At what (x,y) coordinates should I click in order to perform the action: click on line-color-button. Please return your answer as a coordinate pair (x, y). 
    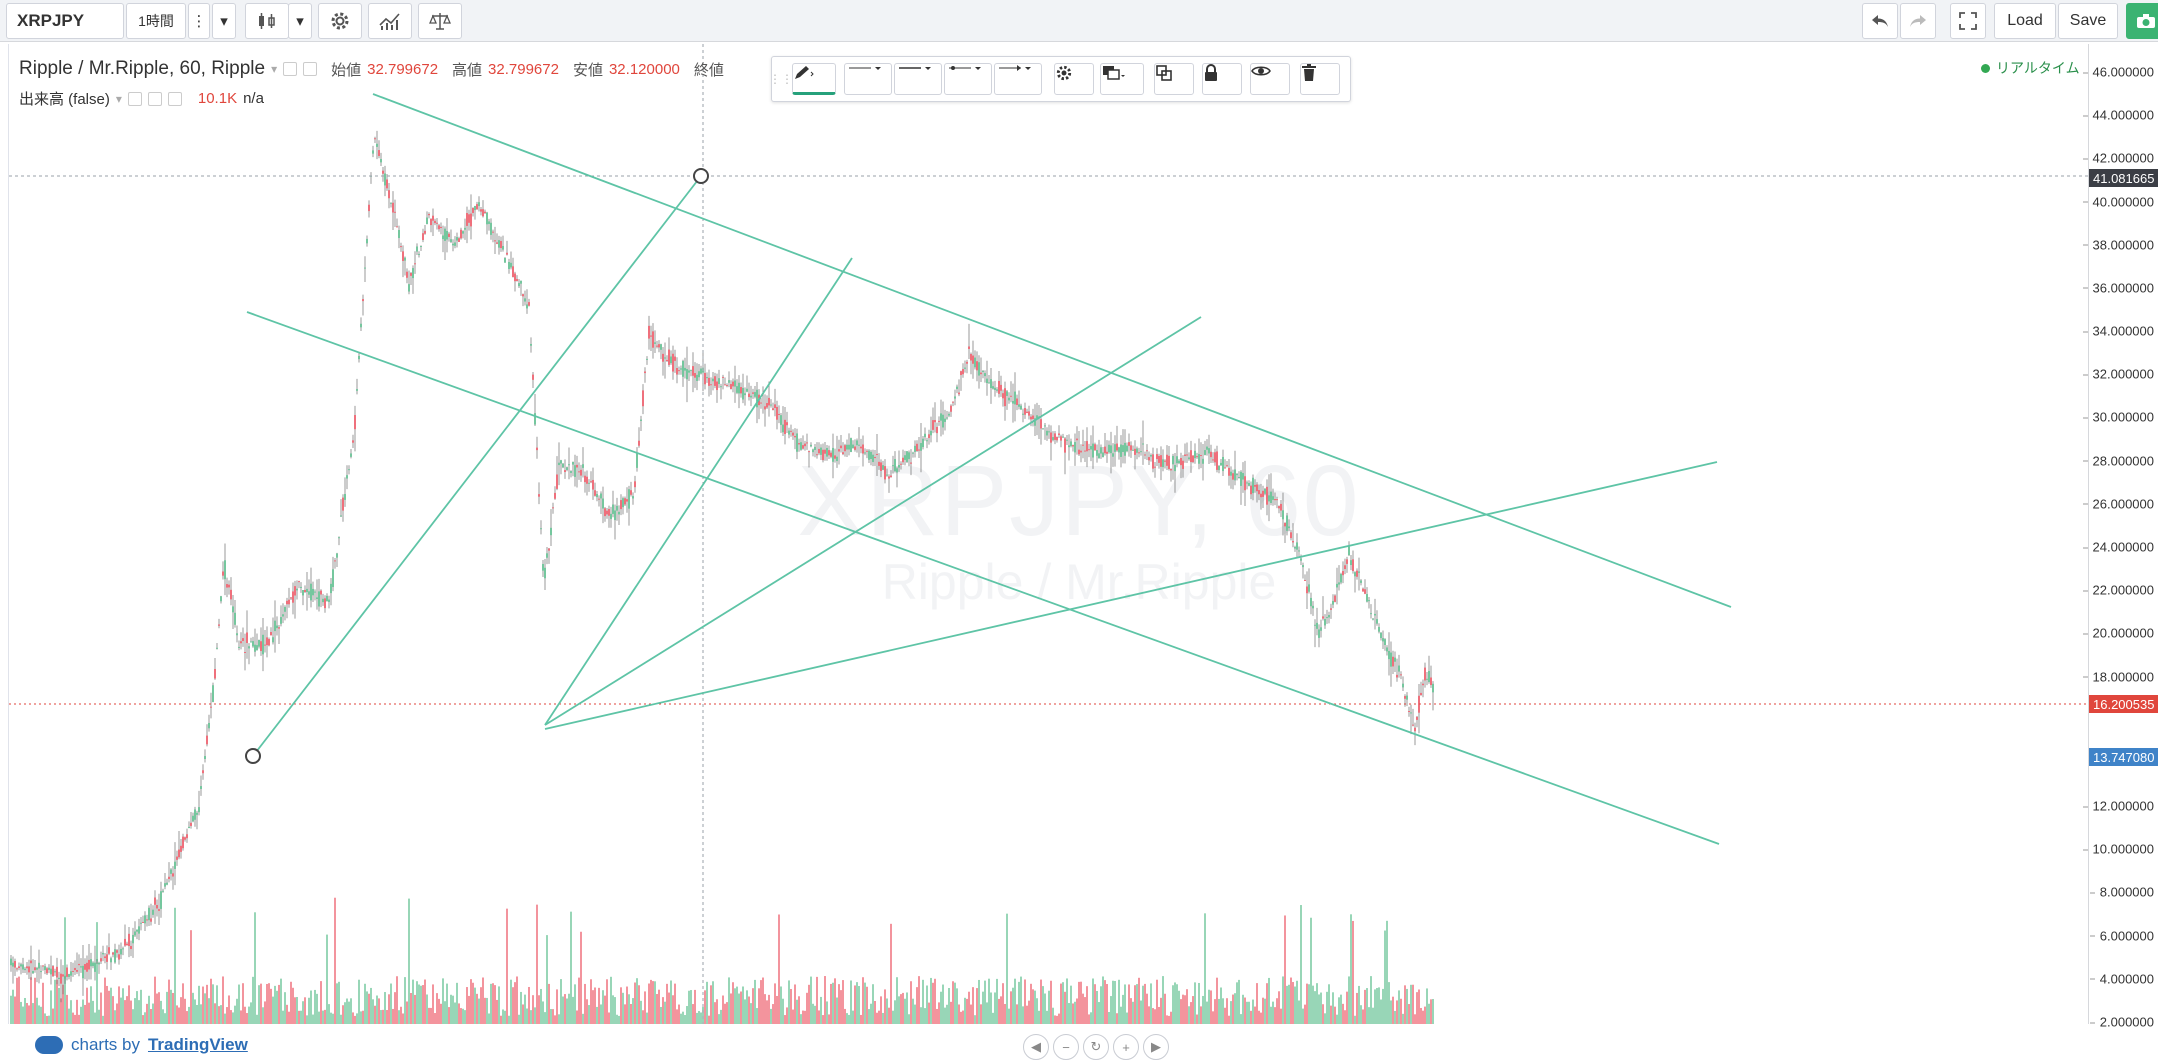
    Looking at the image, I should click on (868, 79).